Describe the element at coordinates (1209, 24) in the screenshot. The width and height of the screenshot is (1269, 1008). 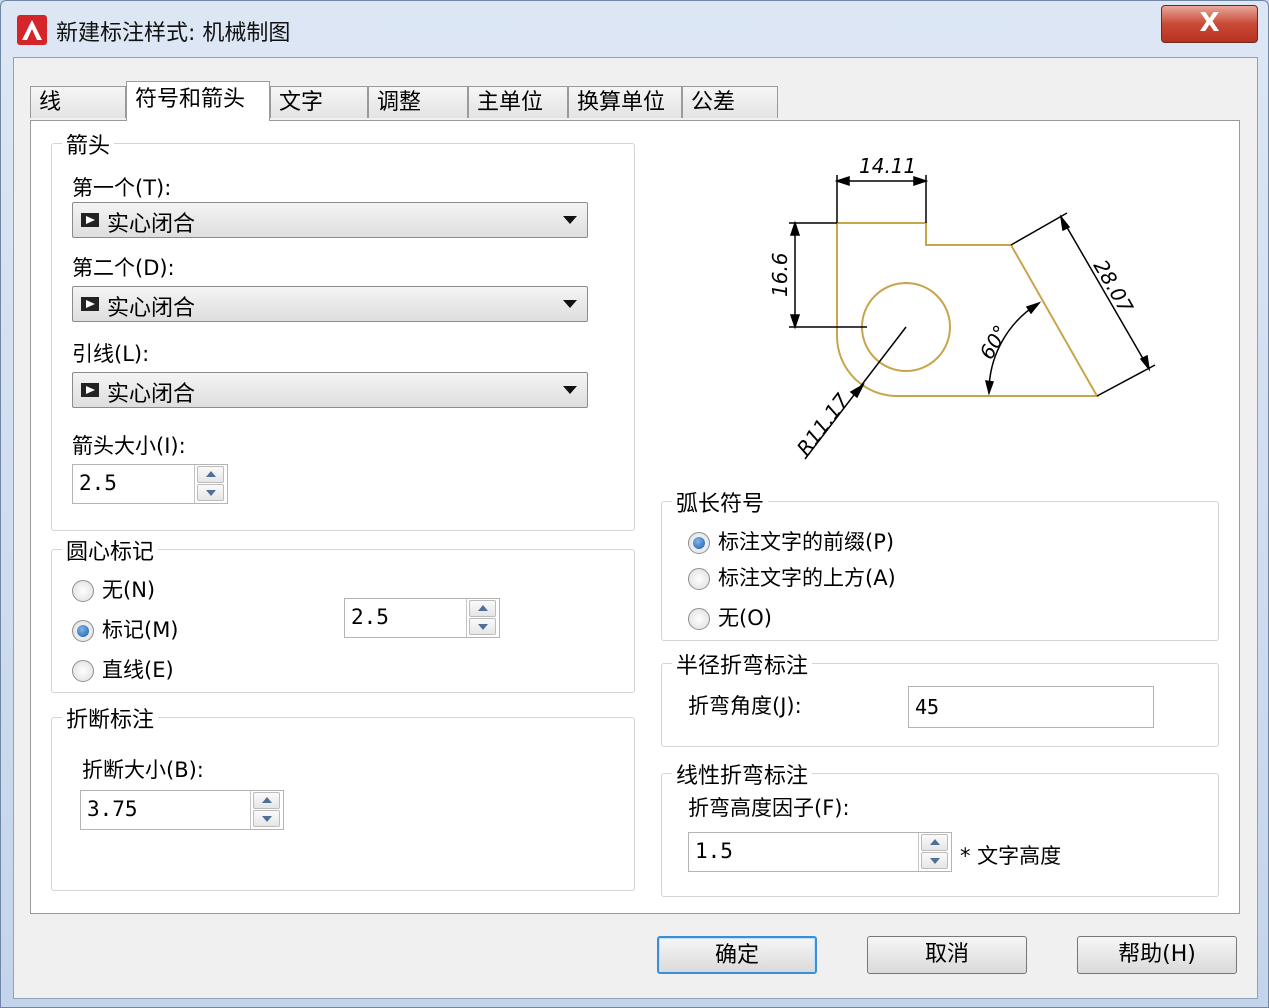
I see `close-button: X` at that location.